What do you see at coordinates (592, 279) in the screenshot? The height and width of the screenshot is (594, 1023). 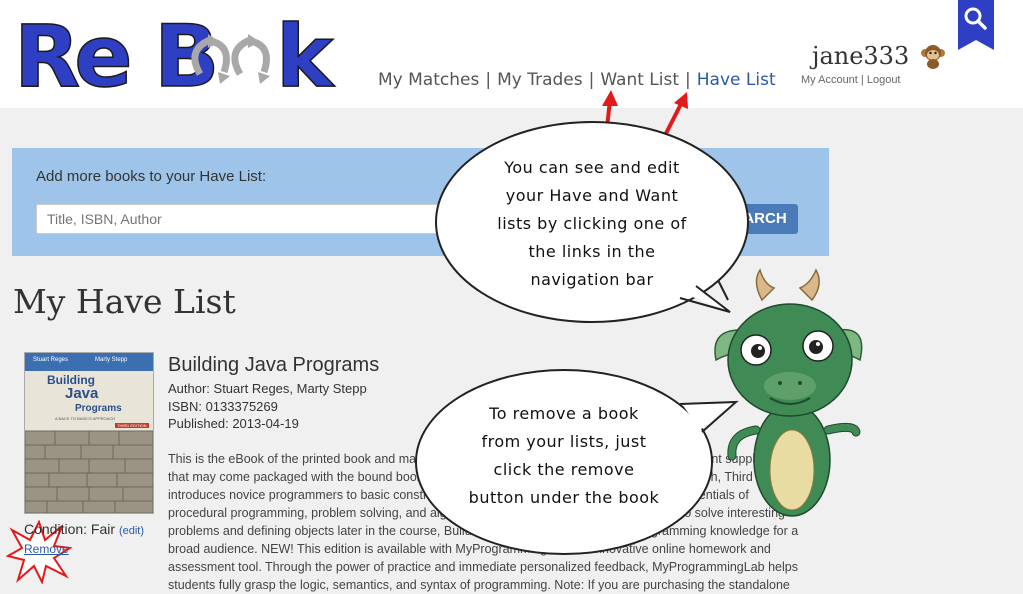 I see `nav-tip-line: navigation bar` at bounding box center [592, 279].